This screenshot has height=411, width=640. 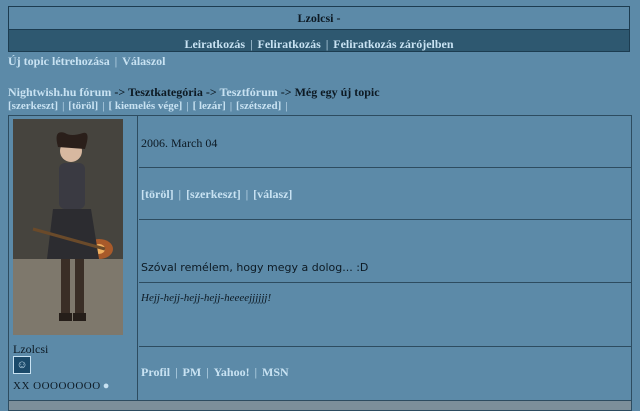 I want to click on post-edit-link: [szerkeszt], so click(x=213, y=194).